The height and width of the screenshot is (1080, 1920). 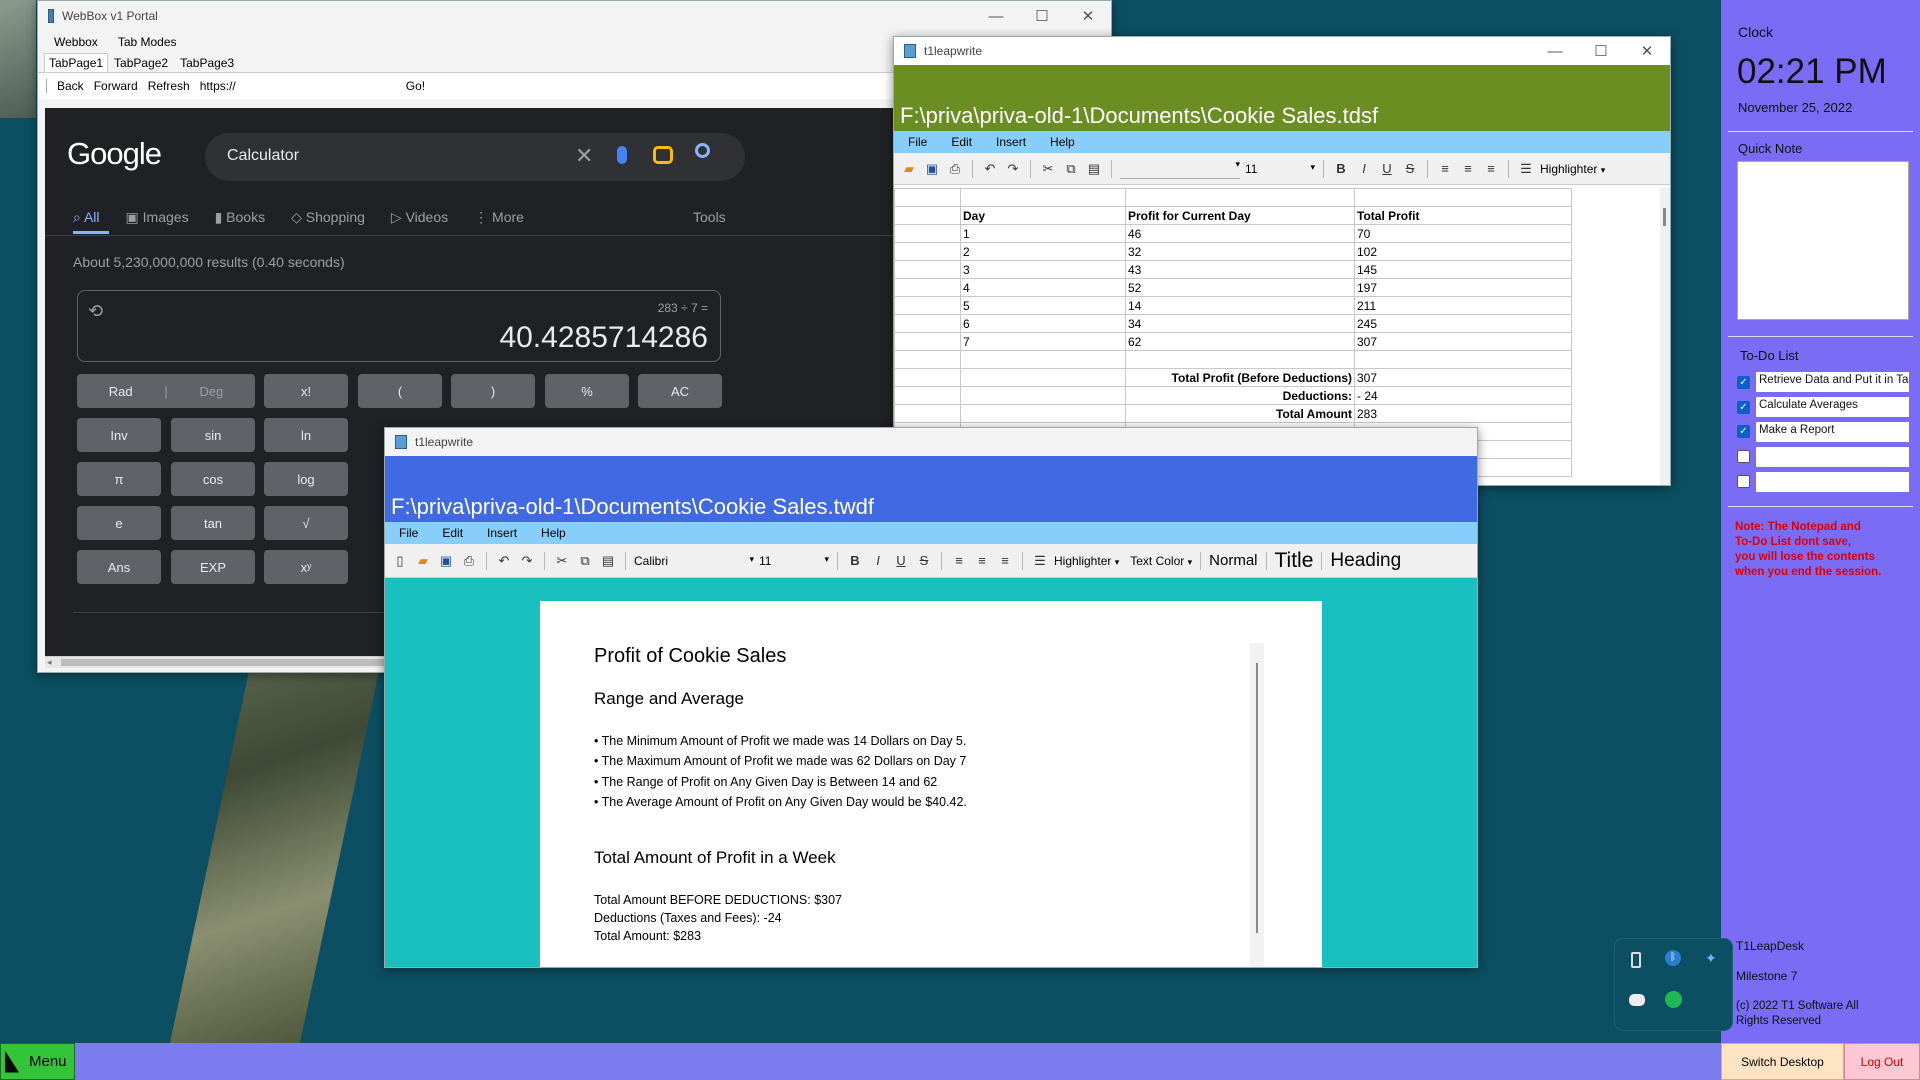 What do you see at coordinates (1161, 561) in the screenshot?
I see `text-color-dropdown: Text Color ▾` at bounding box center [1161, 561].